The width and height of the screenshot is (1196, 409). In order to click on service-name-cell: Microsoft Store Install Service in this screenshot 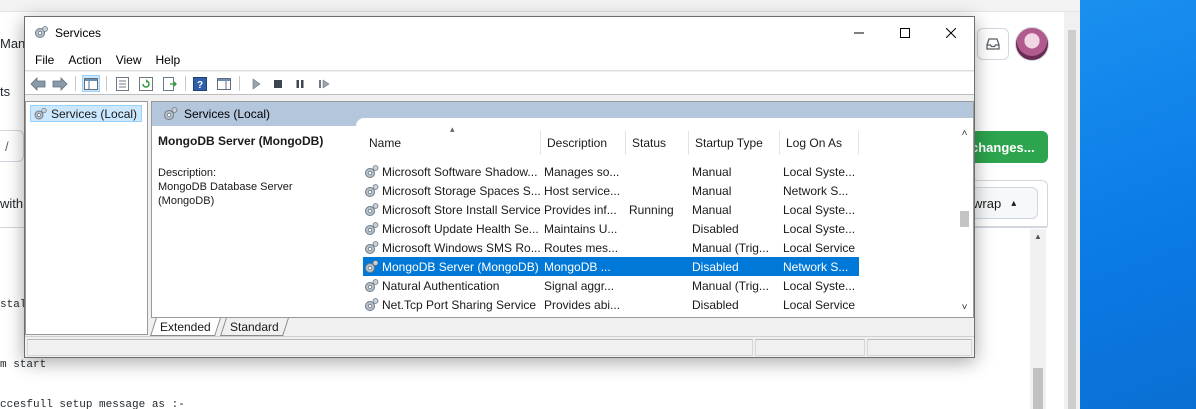, I will do `click(452, 210)`.